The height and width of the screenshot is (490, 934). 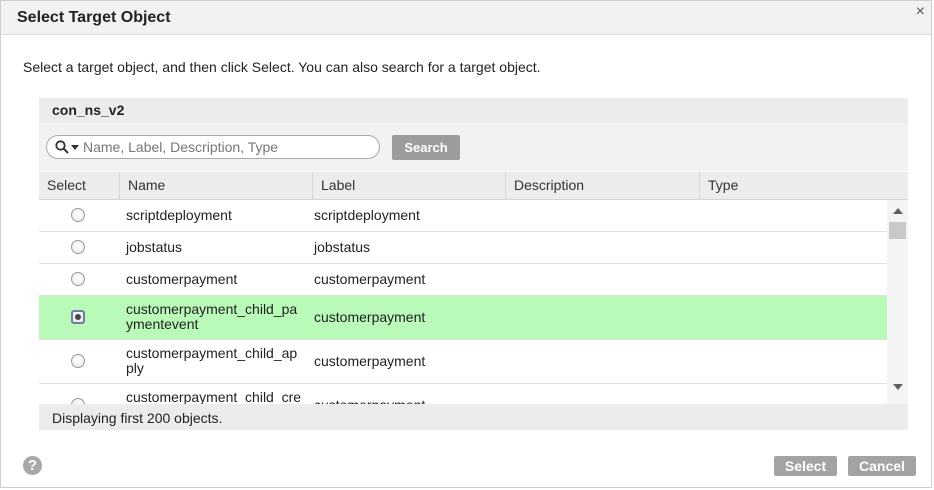 I want to click on cancel-button: Cancel, so click(x=882, y=466).